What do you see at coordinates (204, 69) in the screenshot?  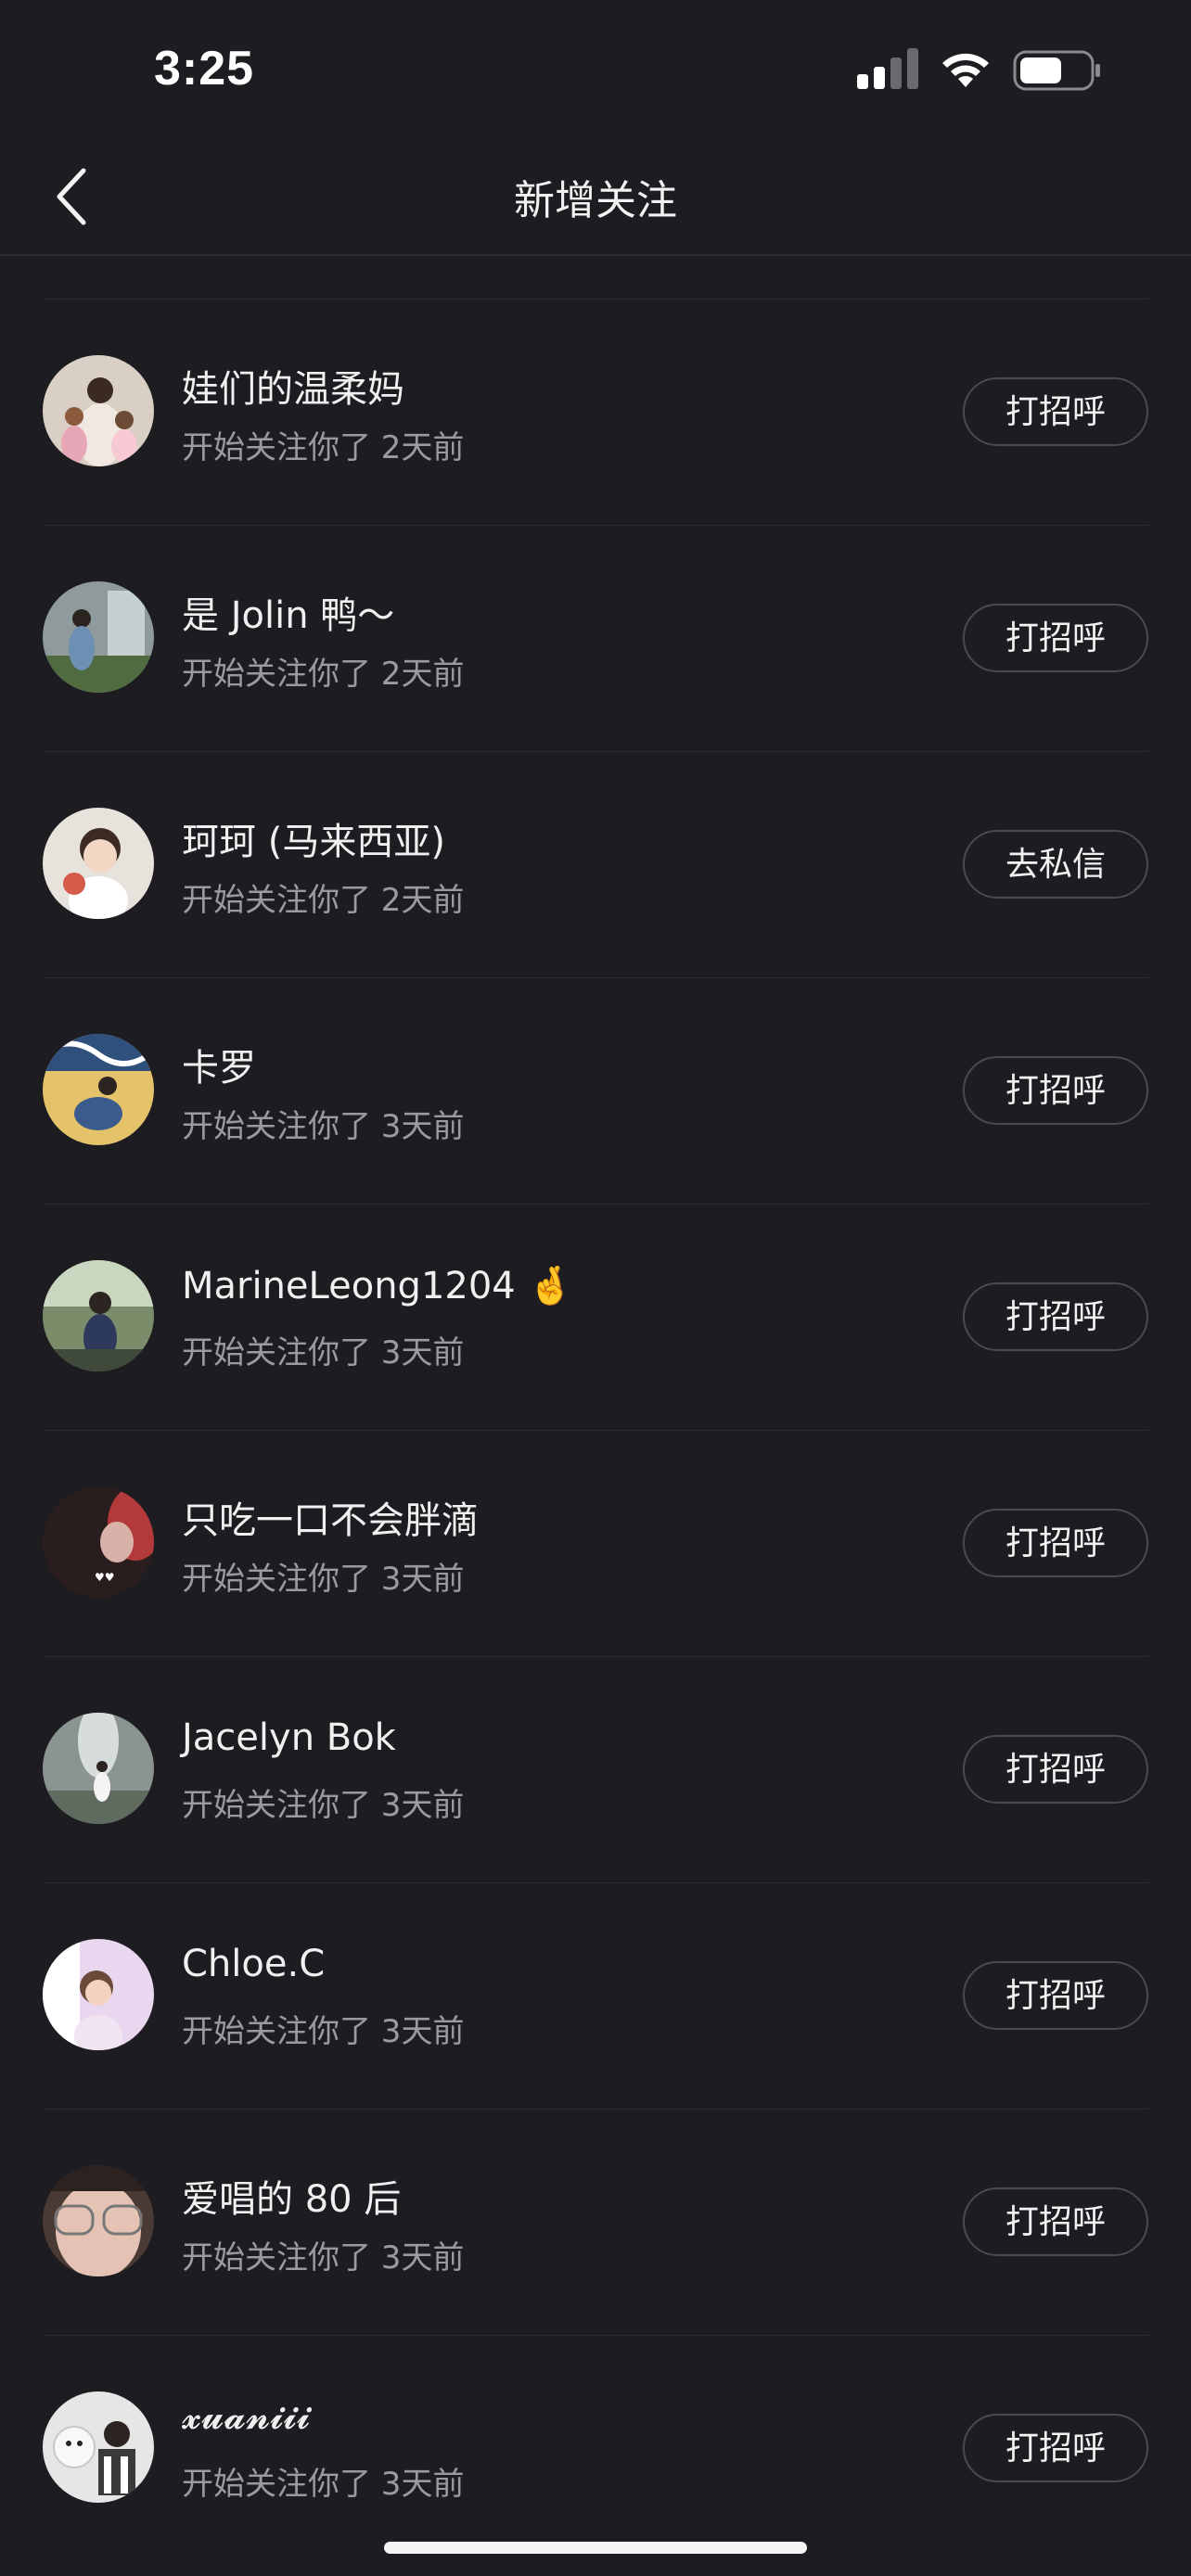 I see `status-time: 3:25` at bounding box center [204, 69].